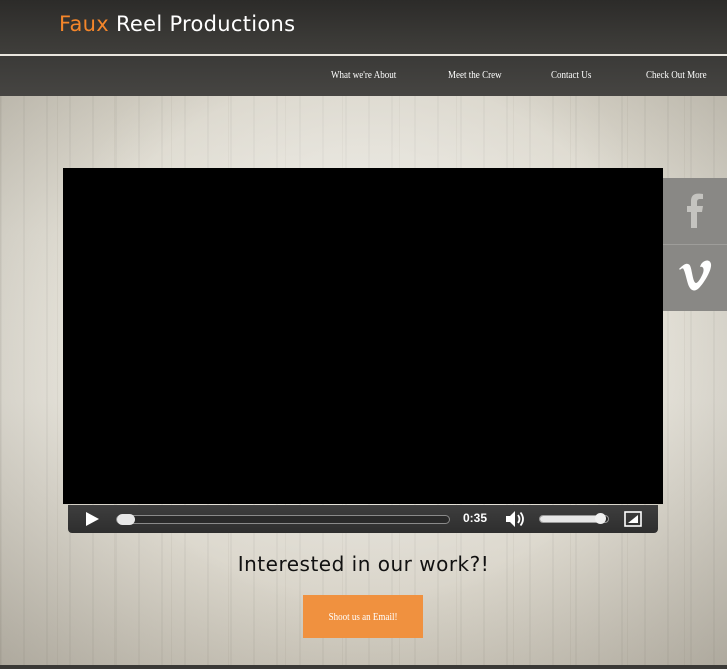 The height and width of the screenshot is (669, 727). Describe the element at coordinates (571, 75) in the screenshot. I see `nav-item-contact: Contact Us` at that location.